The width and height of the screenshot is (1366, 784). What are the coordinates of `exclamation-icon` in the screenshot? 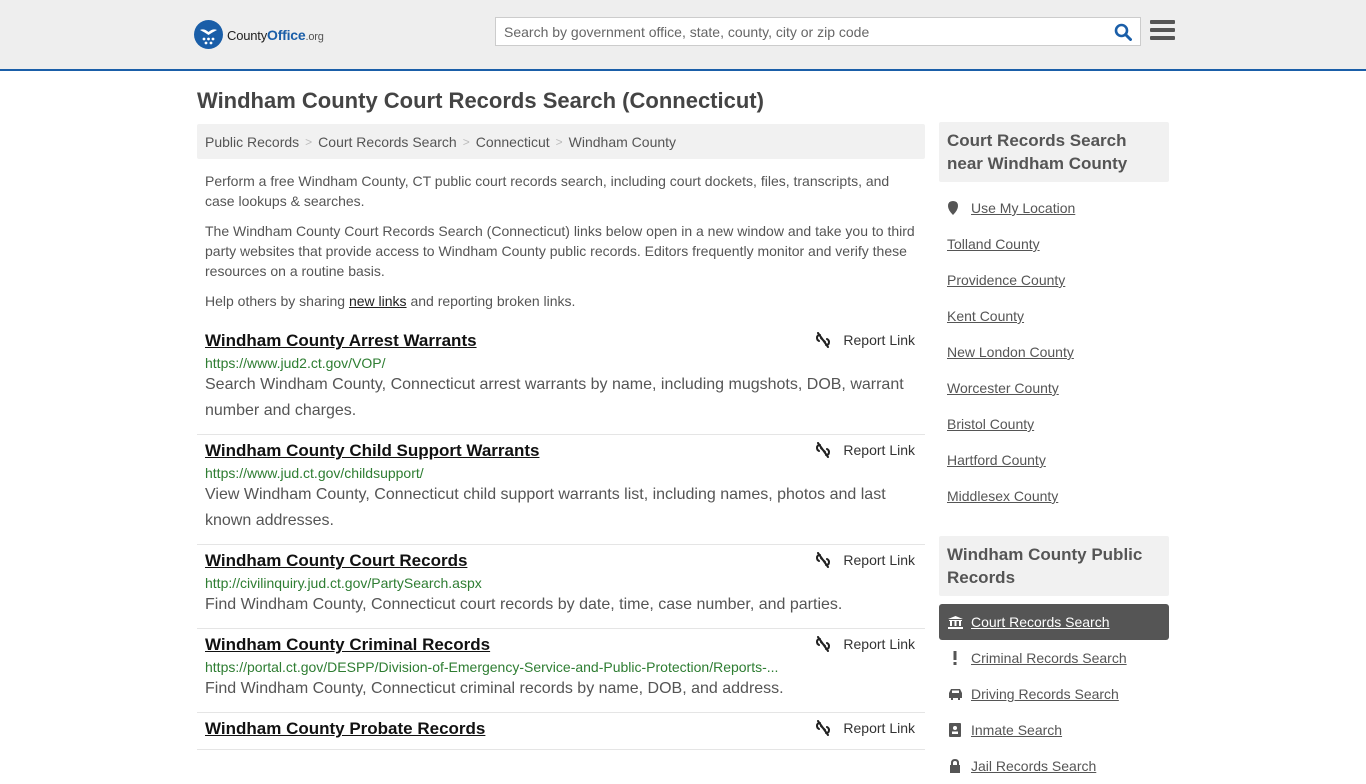 It's located at (955, 658).